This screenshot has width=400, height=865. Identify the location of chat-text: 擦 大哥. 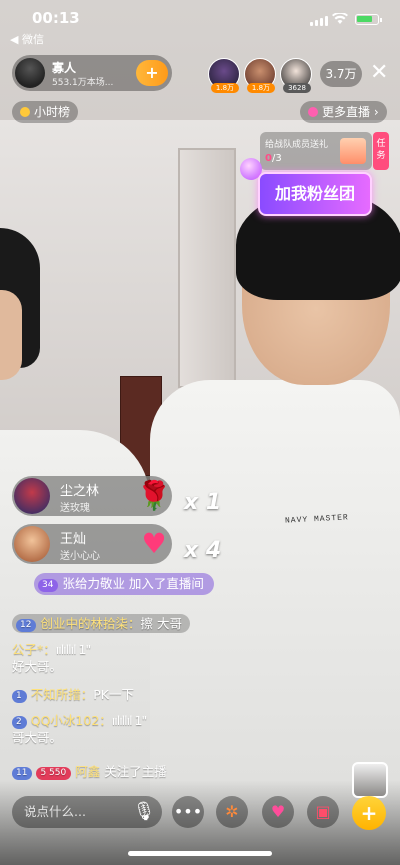
(161, 623).